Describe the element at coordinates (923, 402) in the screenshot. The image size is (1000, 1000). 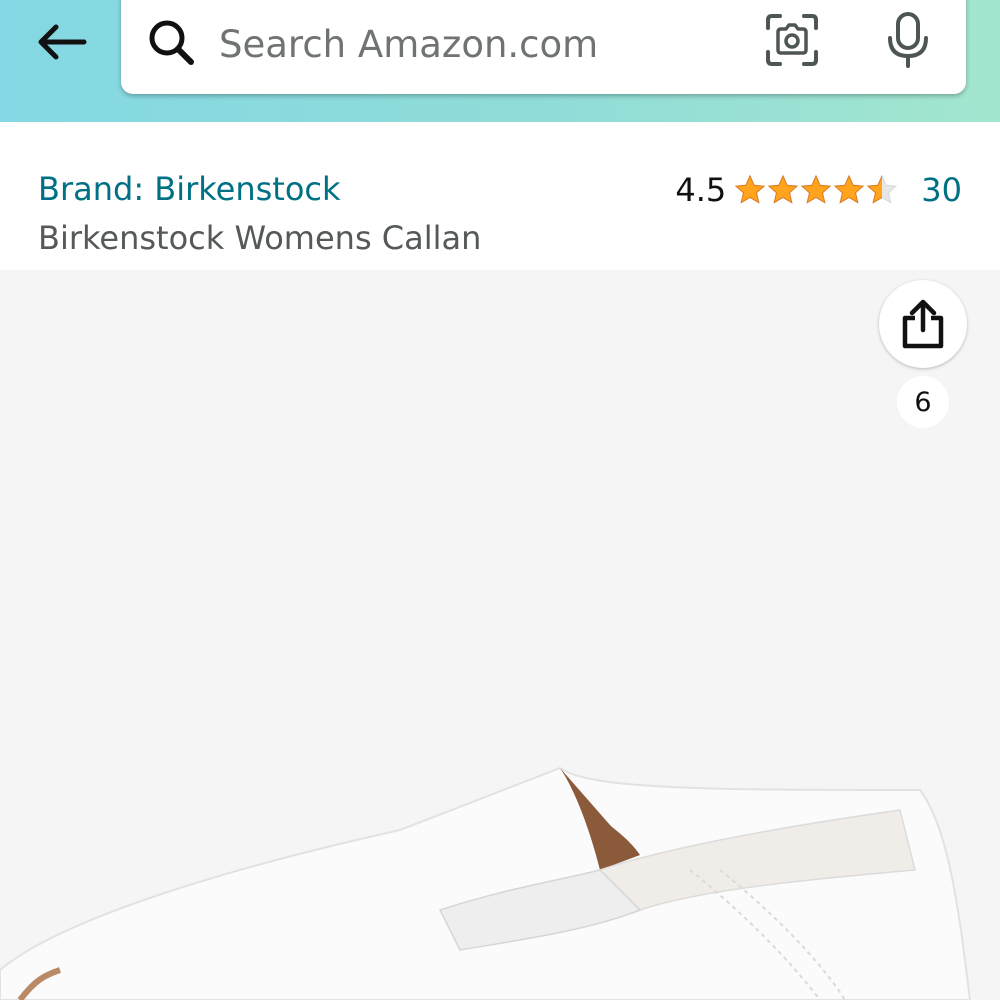
I see `image-count-badge: 6` at that location.